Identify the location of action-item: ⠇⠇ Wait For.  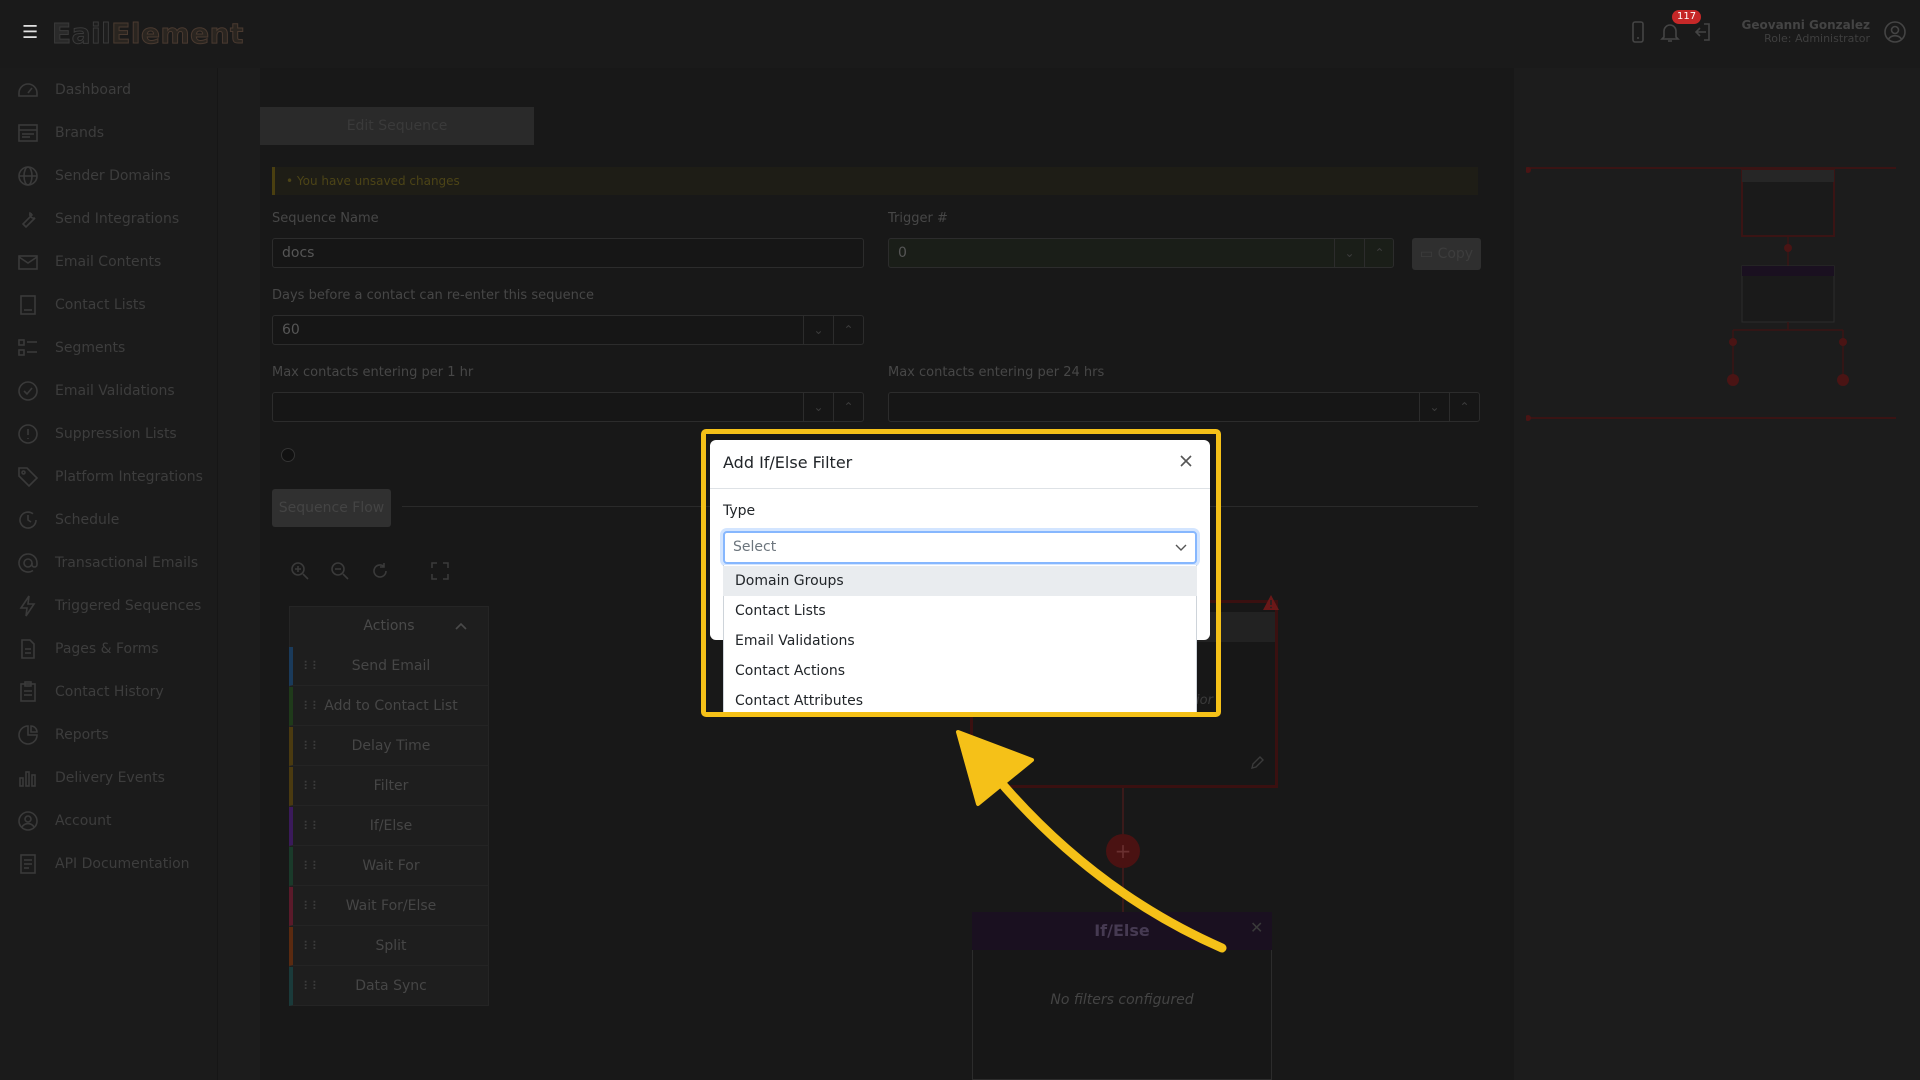
(389, 866).